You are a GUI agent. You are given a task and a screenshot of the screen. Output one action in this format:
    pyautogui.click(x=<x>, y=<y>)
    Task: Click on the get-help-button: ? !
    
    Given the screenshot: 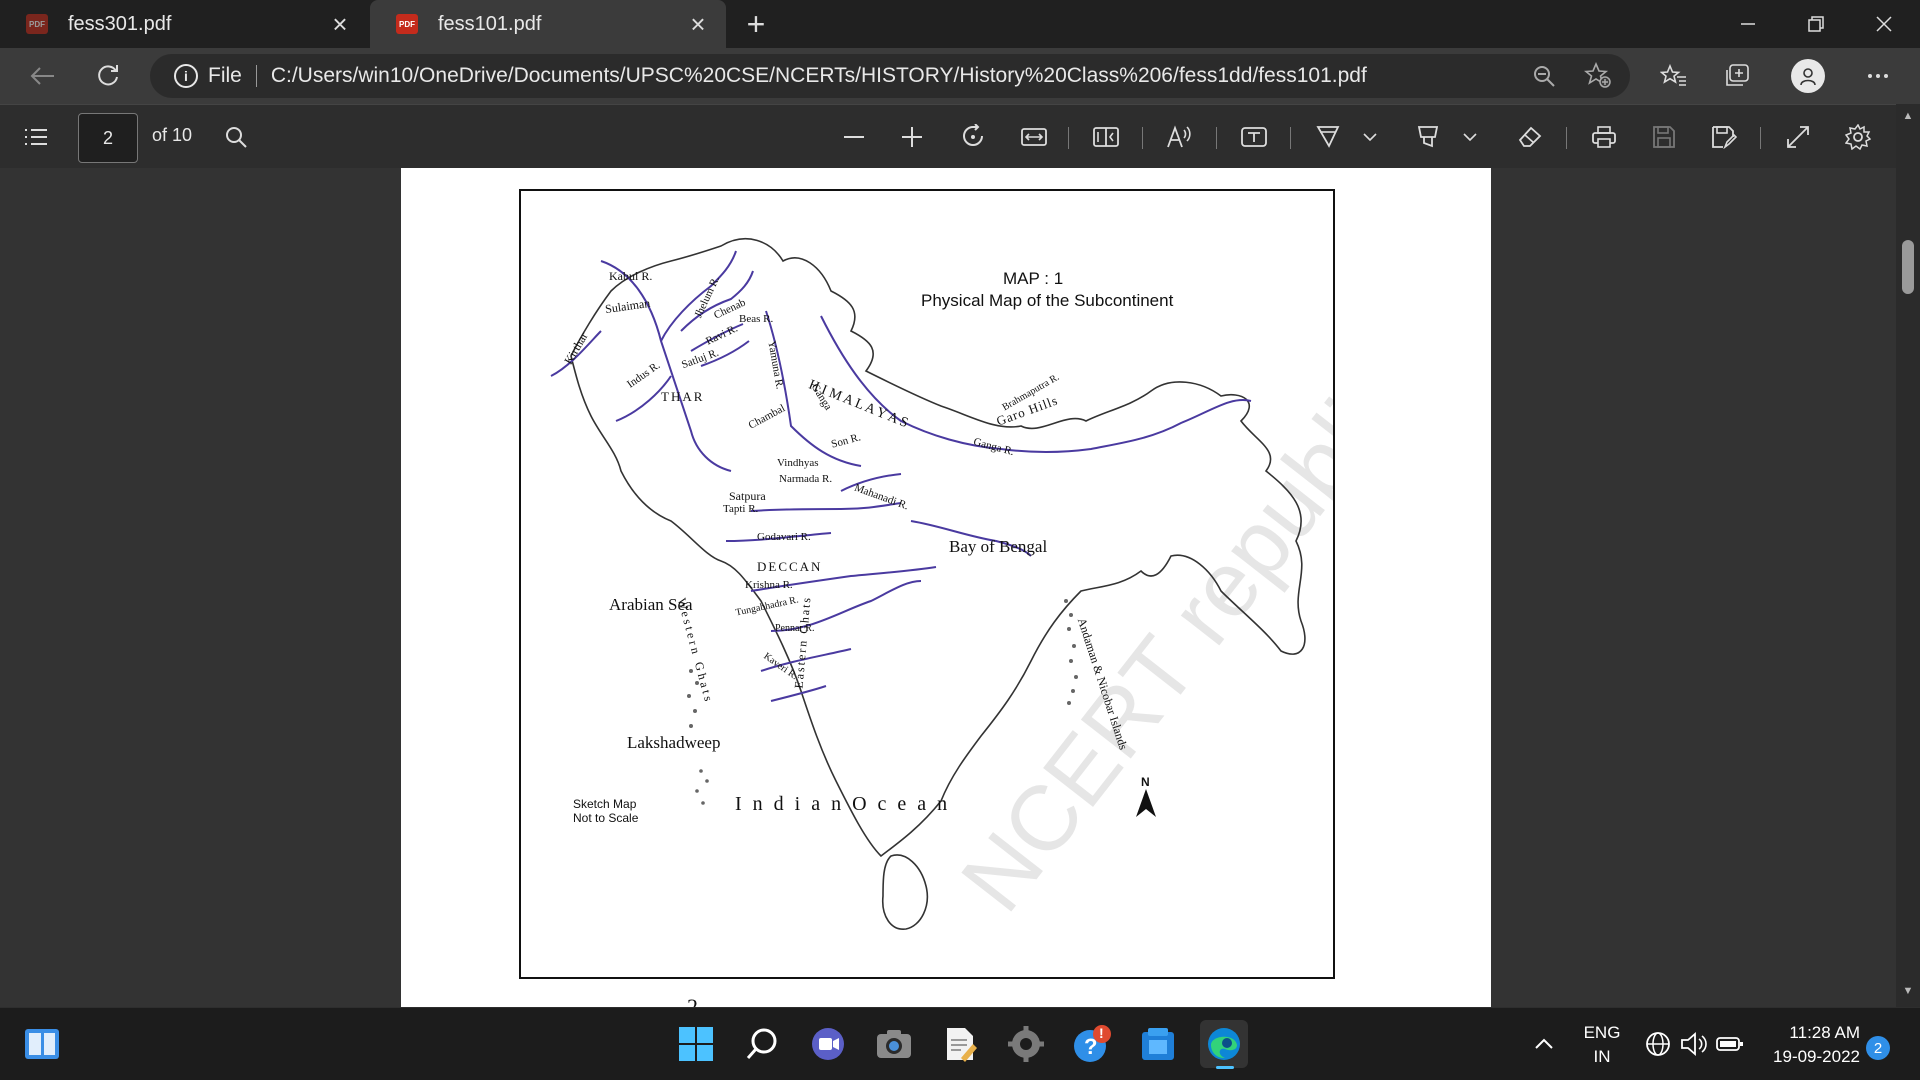 What is the action you would take?
    pyautogui.click(x=1092, y=1044)
    